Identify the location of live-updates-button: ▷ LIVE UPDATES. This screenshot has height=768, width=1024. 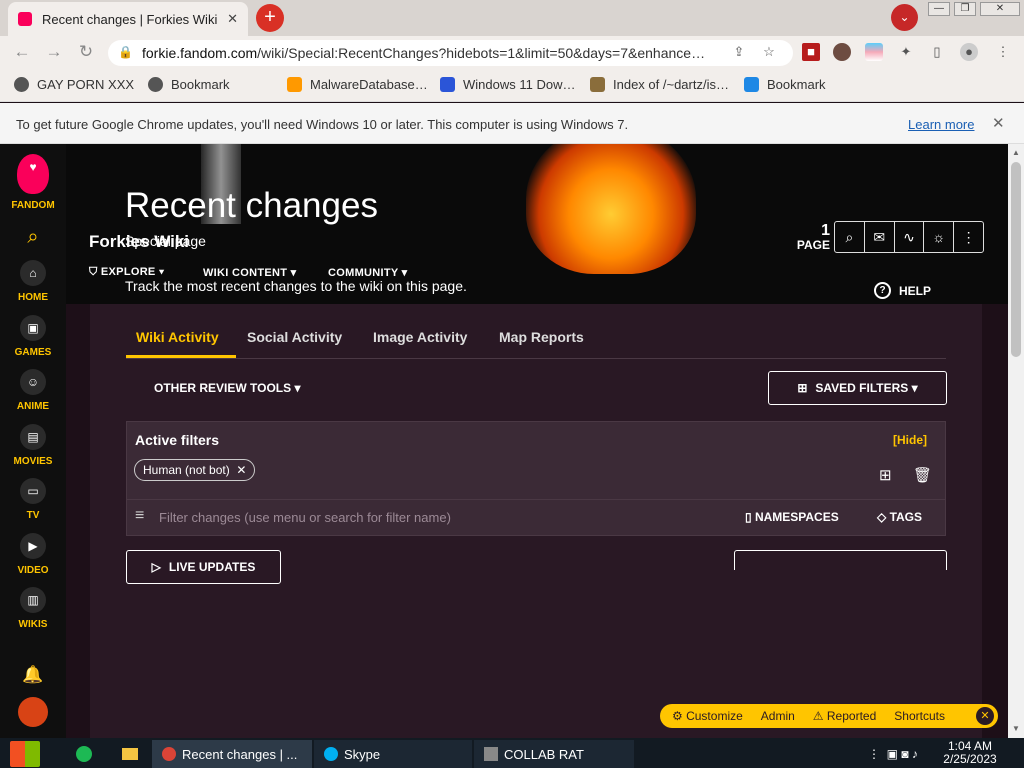
(203, 567).